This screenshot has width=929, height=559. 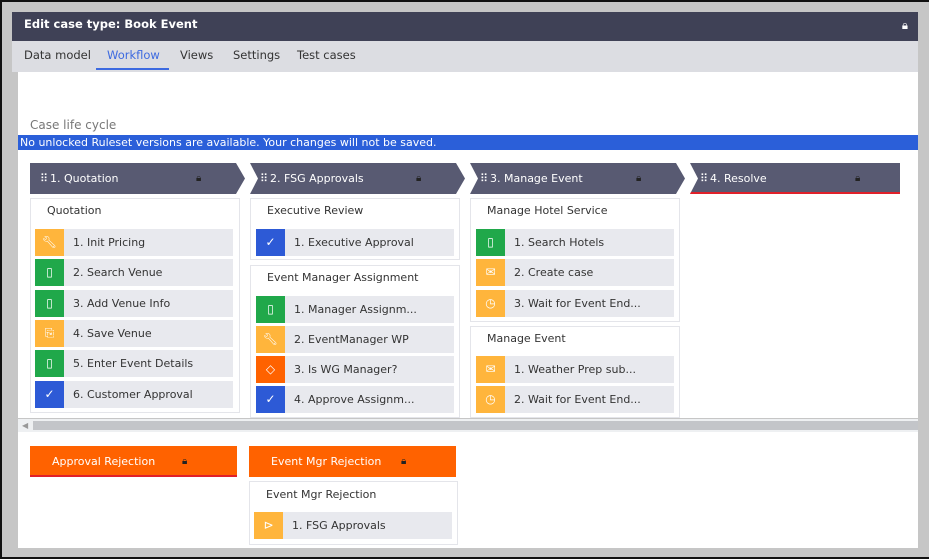 I want to click on step-label: 3. Add Venue Info, so click(x=122, y=303).